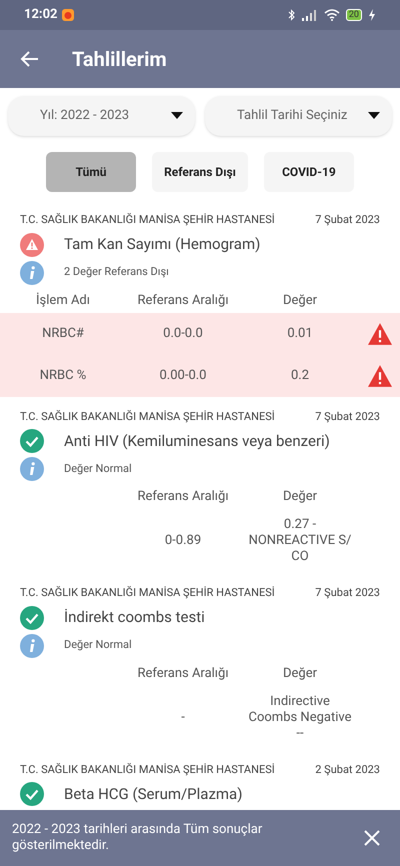 Image resolution: width=400 pixels, height=866 pixels. Describe the element at coordinates (183, 717) in the screenshot. I see `table-cell: -` at that location.